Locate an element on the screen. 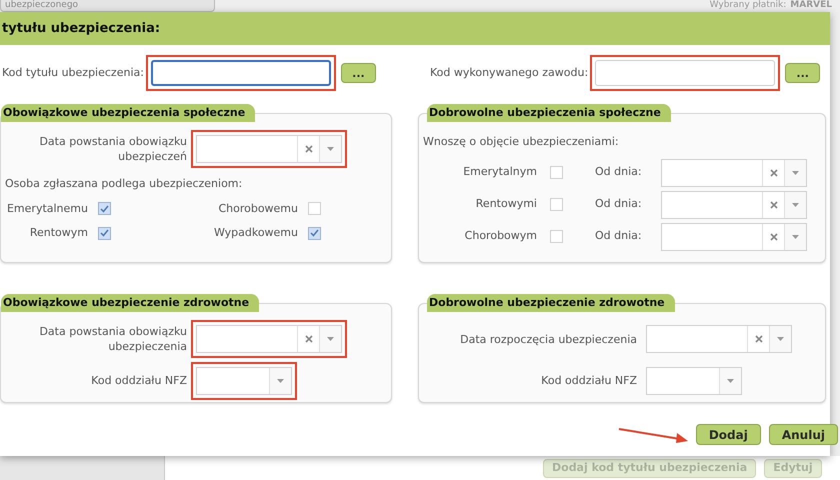 The width and height of the screenshot is (840, 480). payer-label: Wybrany płatnik: is located at coordinates (748, 5).